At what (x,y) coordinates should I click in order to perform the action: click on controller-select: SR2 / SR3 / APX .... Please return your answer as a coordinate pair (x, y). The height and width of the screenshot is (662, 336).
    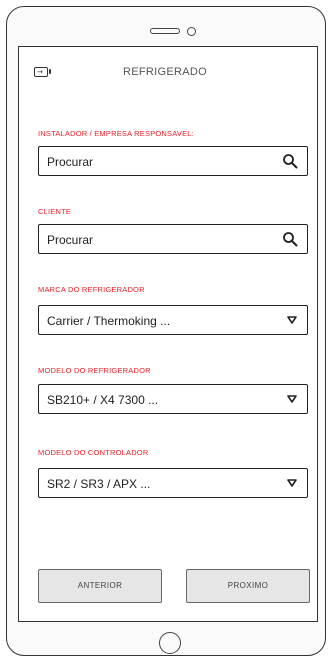
    Looking at the image, I should click on (173, 483).